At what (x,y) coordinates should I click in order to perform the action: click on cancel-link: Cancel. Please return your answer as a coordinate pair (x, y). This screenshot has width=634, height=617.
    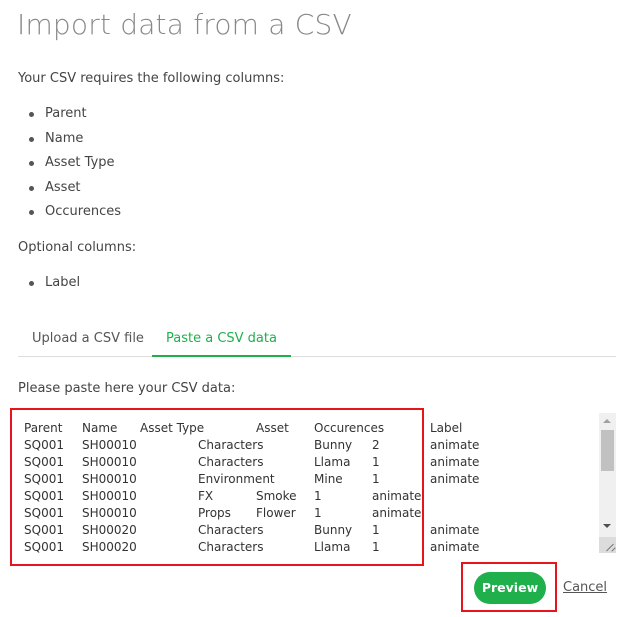
    Looking at the image, I should click on (585, 587).